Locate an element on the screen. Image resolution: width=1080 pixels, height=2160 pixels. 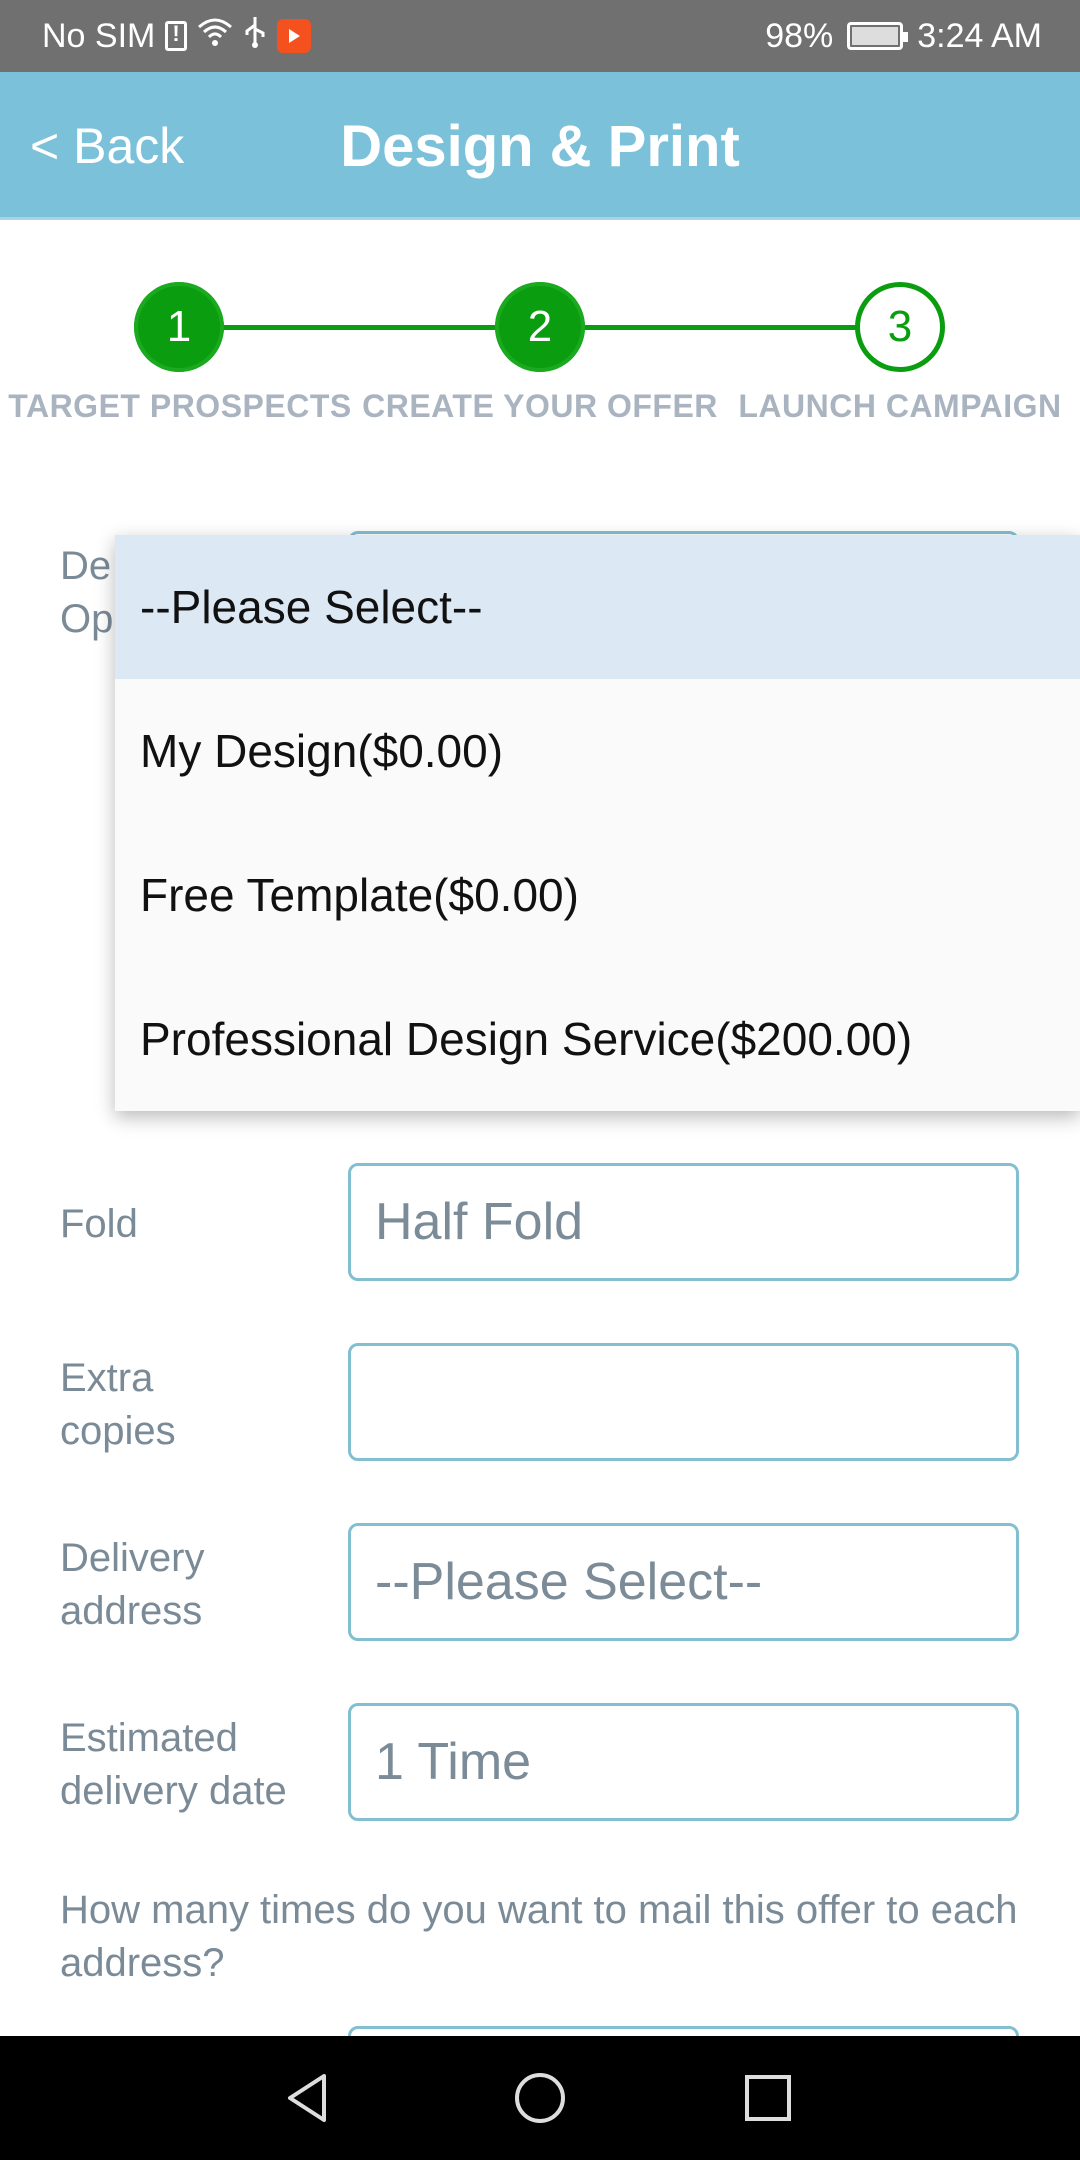
nav-back-icon is located at coordinates (308, 2098).